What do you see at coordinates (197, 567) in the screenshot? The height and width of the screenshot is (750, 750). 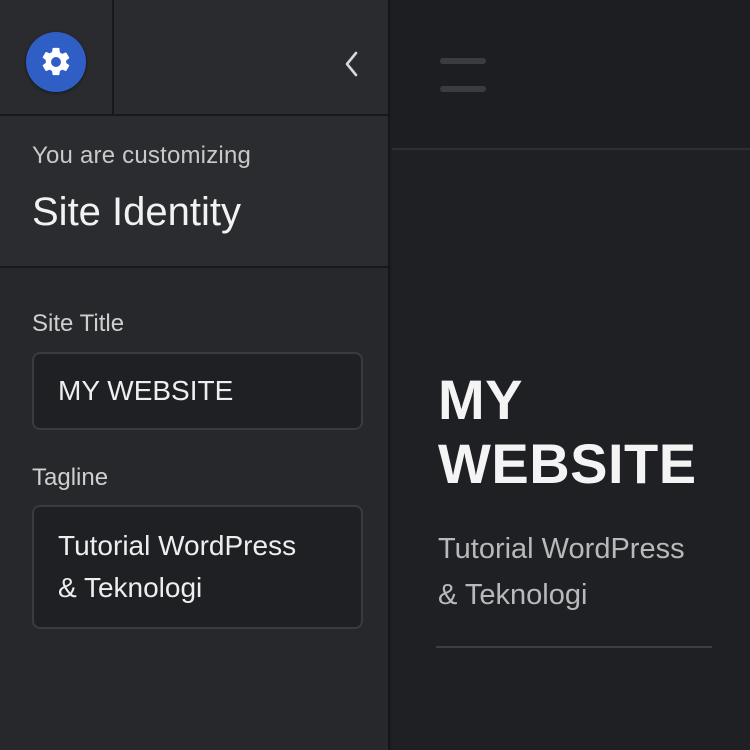 I see `tagline-input: Tutorial WordPress & Teknologi` at bounding box center [197, 567].